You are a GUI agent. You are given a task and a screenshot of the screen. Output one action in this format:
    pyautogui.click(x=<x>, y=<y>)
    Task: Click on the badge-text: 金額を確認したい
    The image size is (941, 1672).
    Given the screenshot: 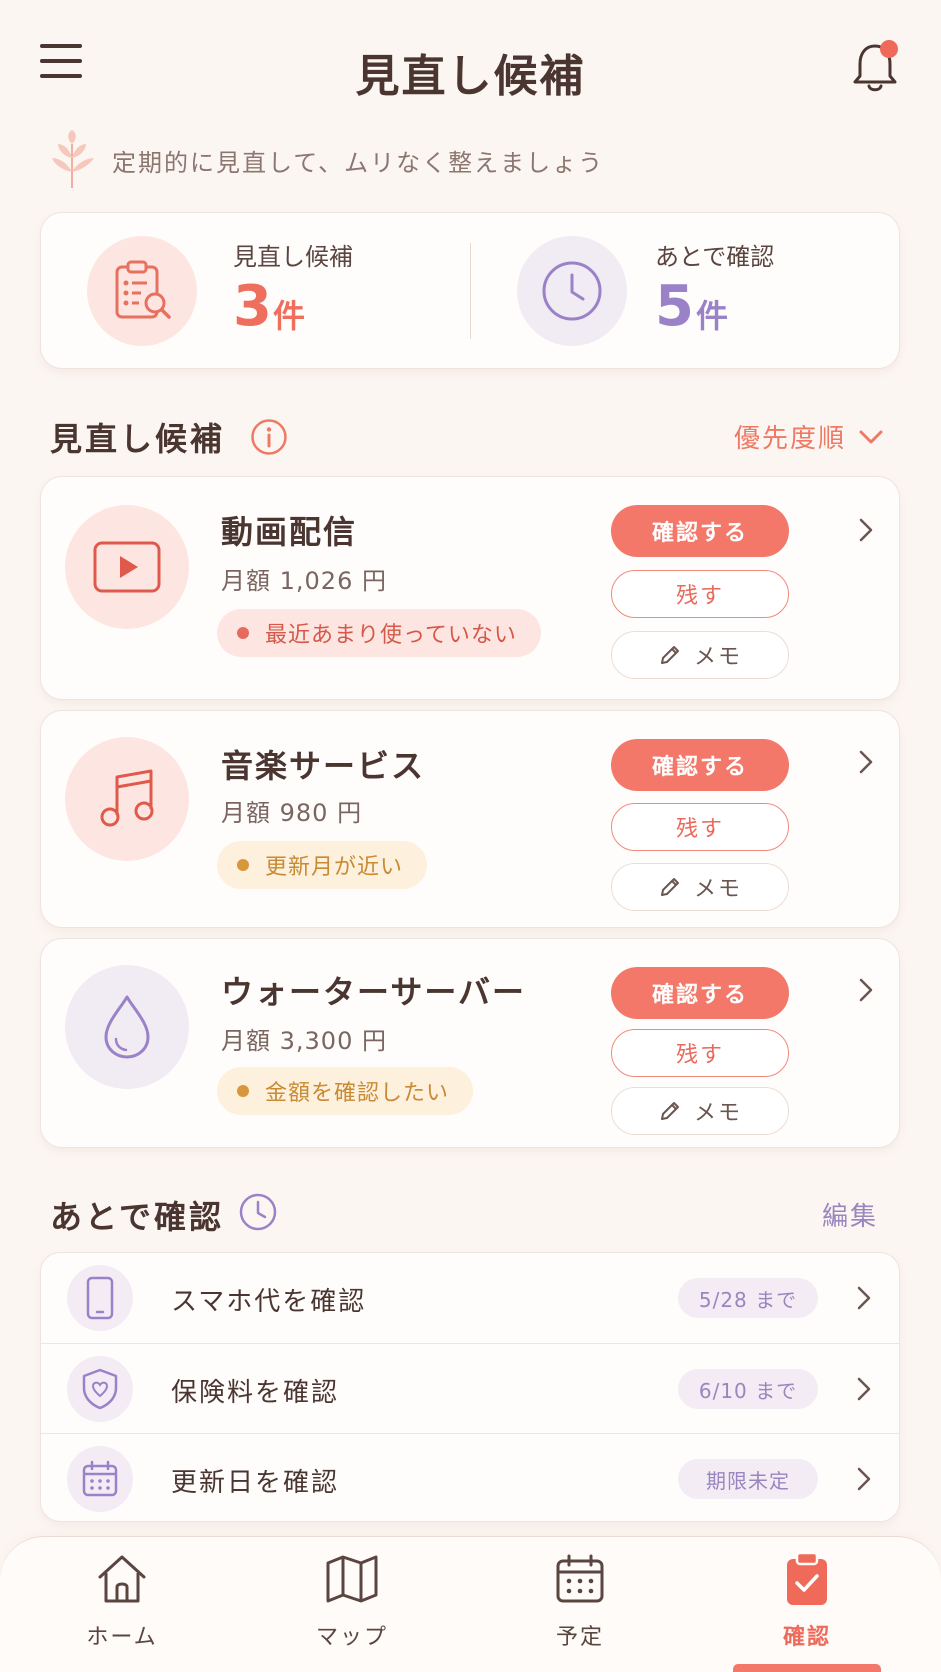 What is the action you would take?
    pyautogui.click(x=357, y=1093)
    